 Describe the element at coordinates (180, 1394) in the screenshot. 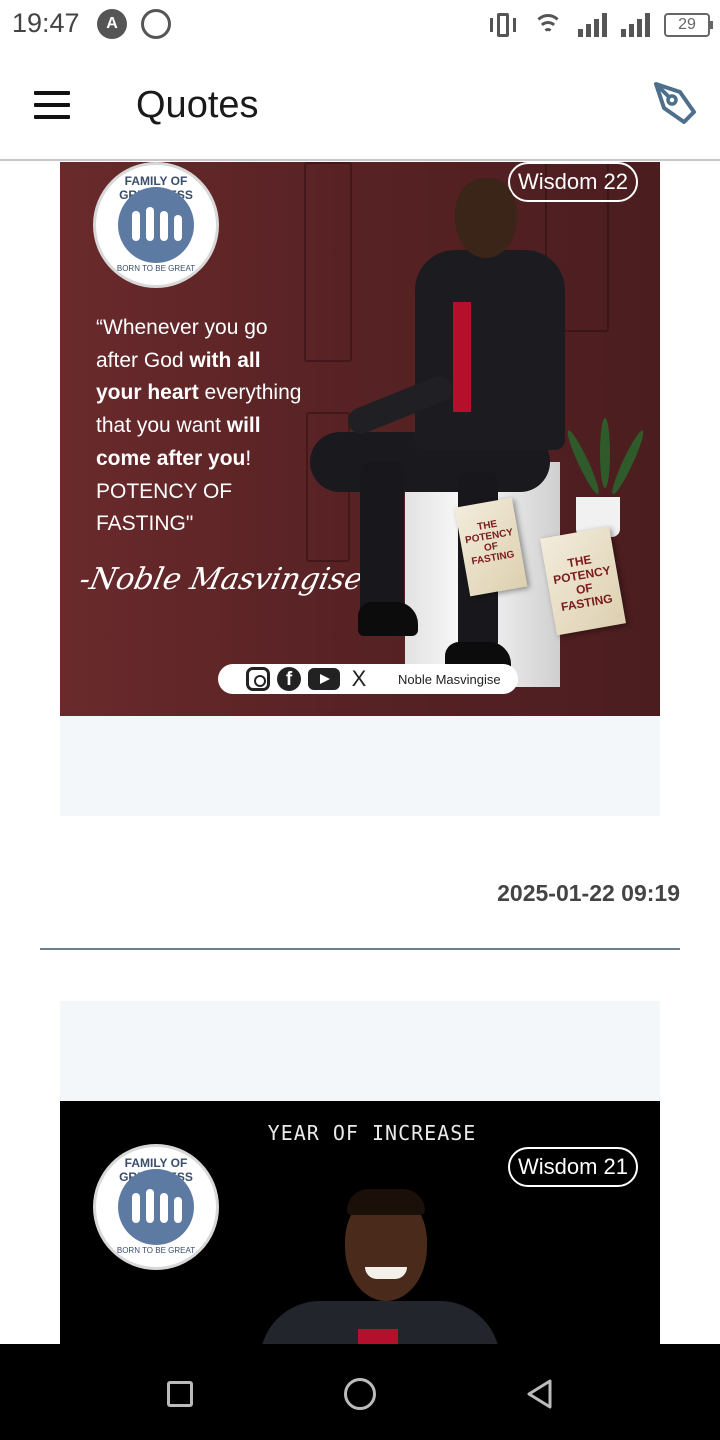

I see `recent-apps-icon` at that location.